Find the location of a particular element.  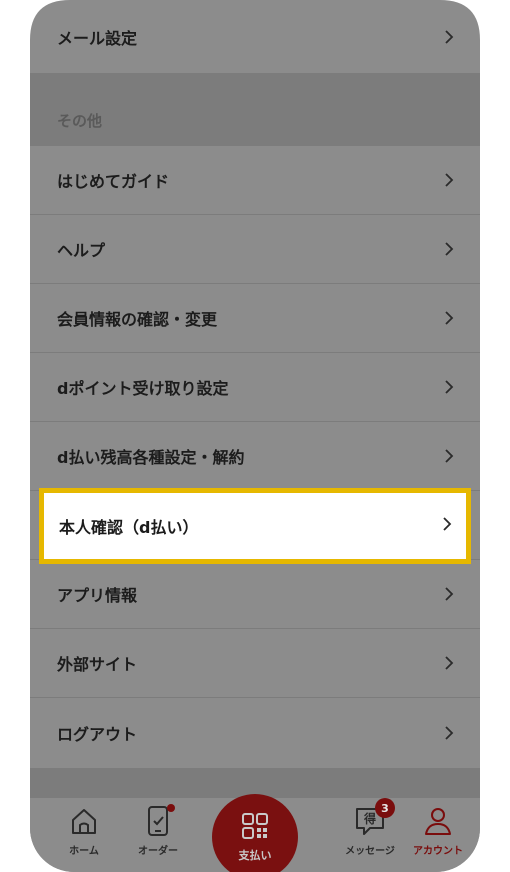

menu-item-help: ヘルプ is located at coordinates (255, 249).